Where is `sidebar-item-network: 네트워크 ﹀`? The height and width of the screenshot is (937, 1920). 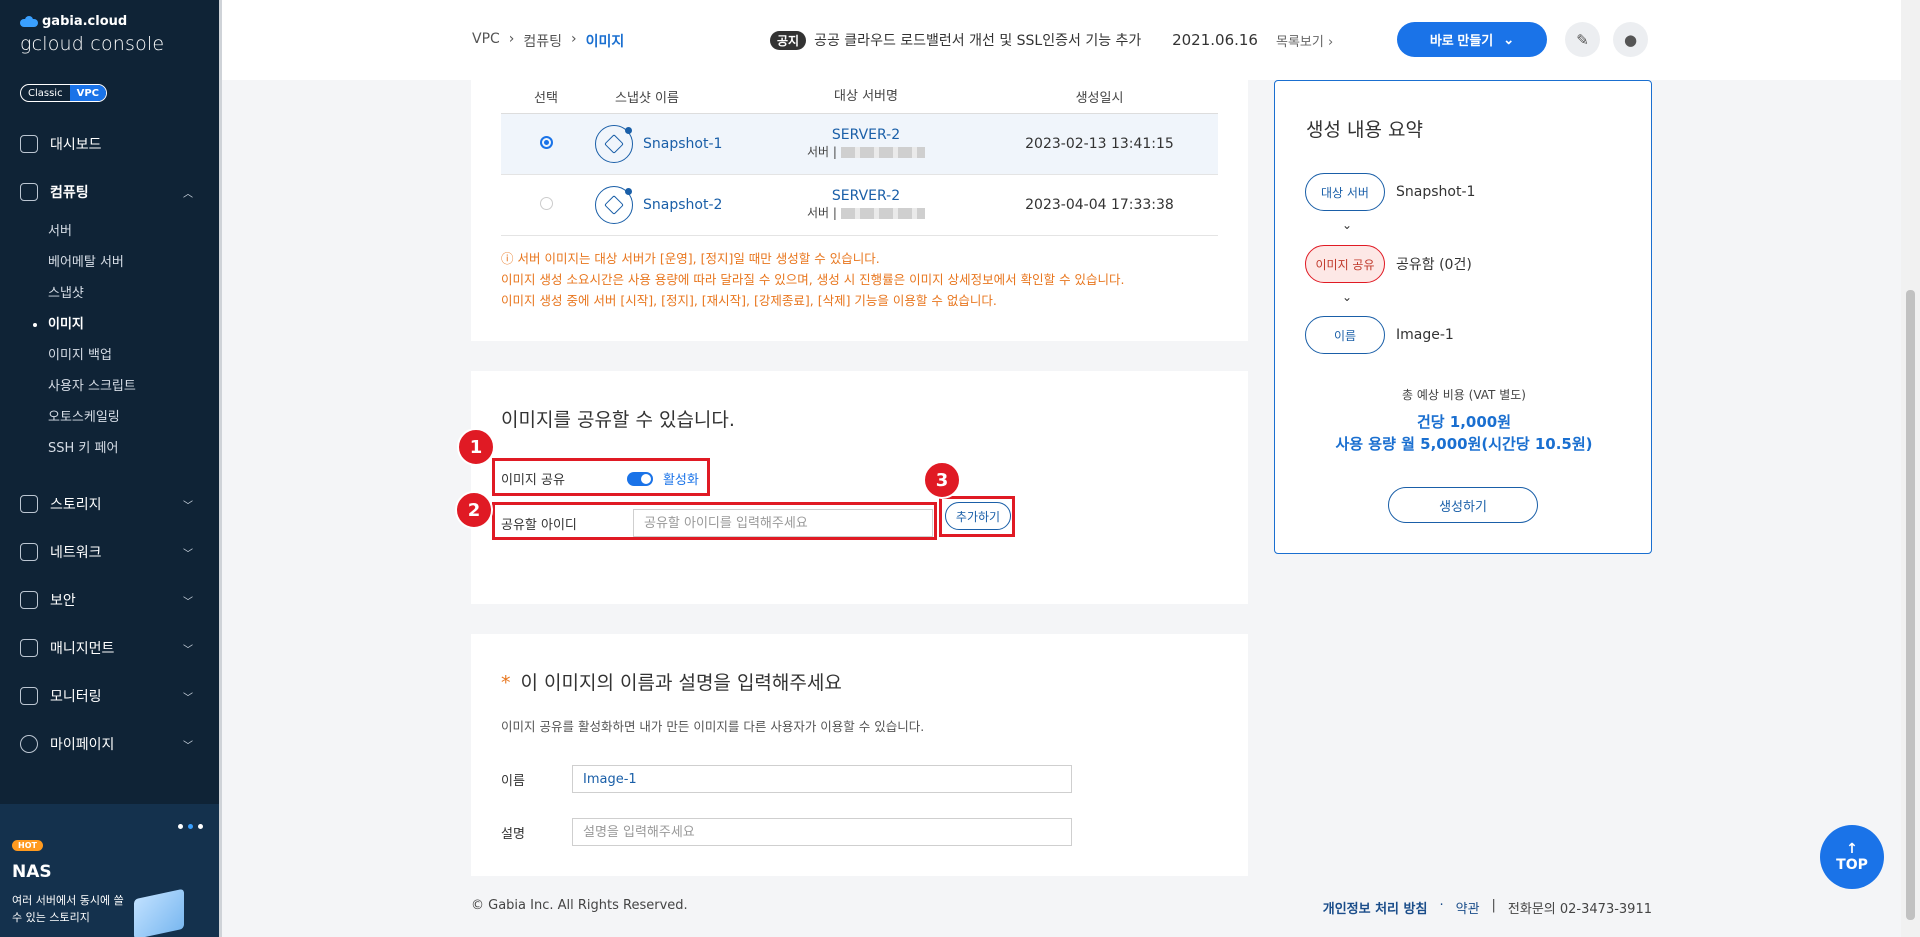
sidebar-item-network: 네트워크 ﹀ is located at coordinates (109, 552).